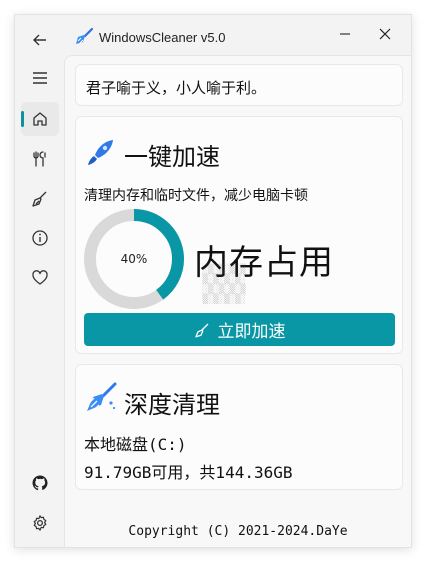  I want to click on gear-icon, so click(40, 523).